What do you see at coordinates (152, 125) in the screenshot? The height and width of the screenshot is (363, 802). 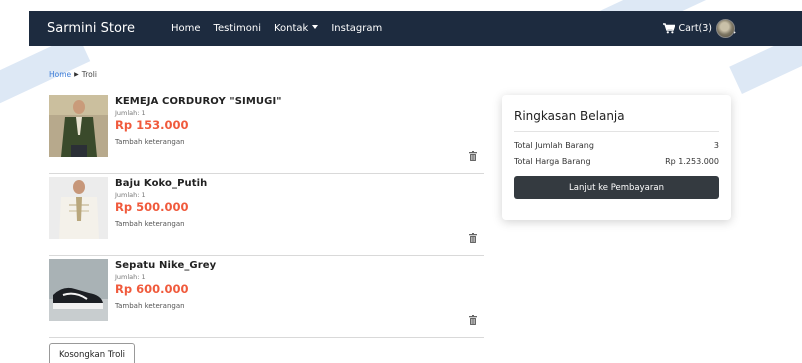 I see `item-price: Rp 153.000` at bounding box center [152, 125].